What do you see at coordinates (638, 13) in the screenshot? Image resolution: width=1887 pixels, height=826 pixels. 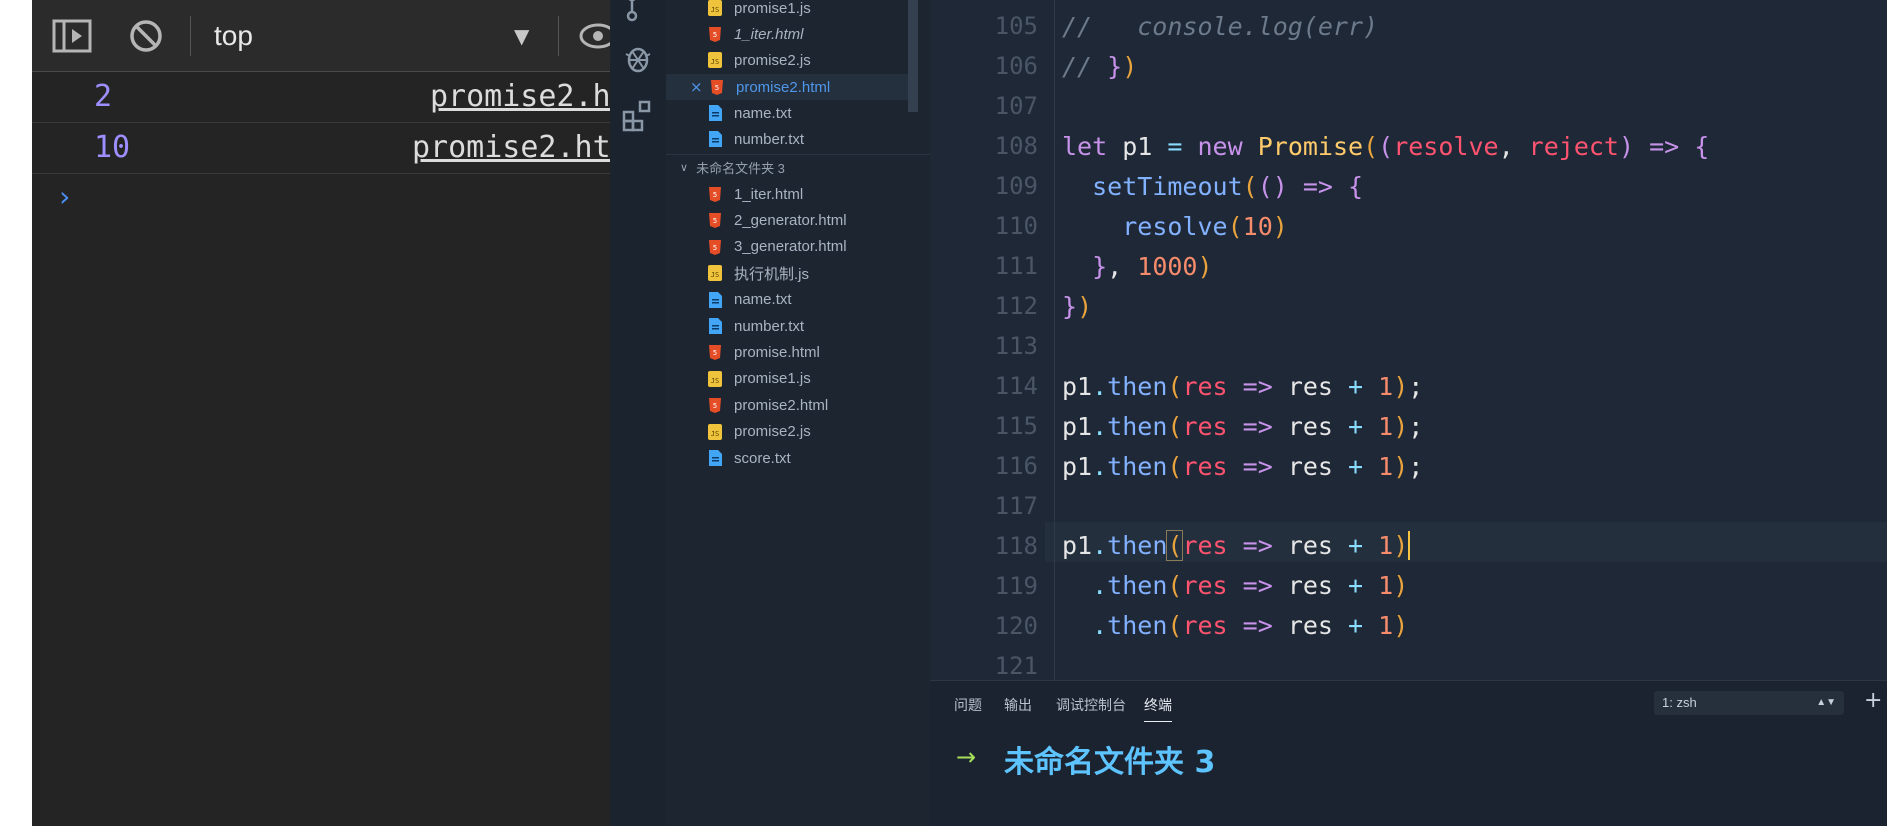 I see `source-control-icon` at bounding box center [638, 13].